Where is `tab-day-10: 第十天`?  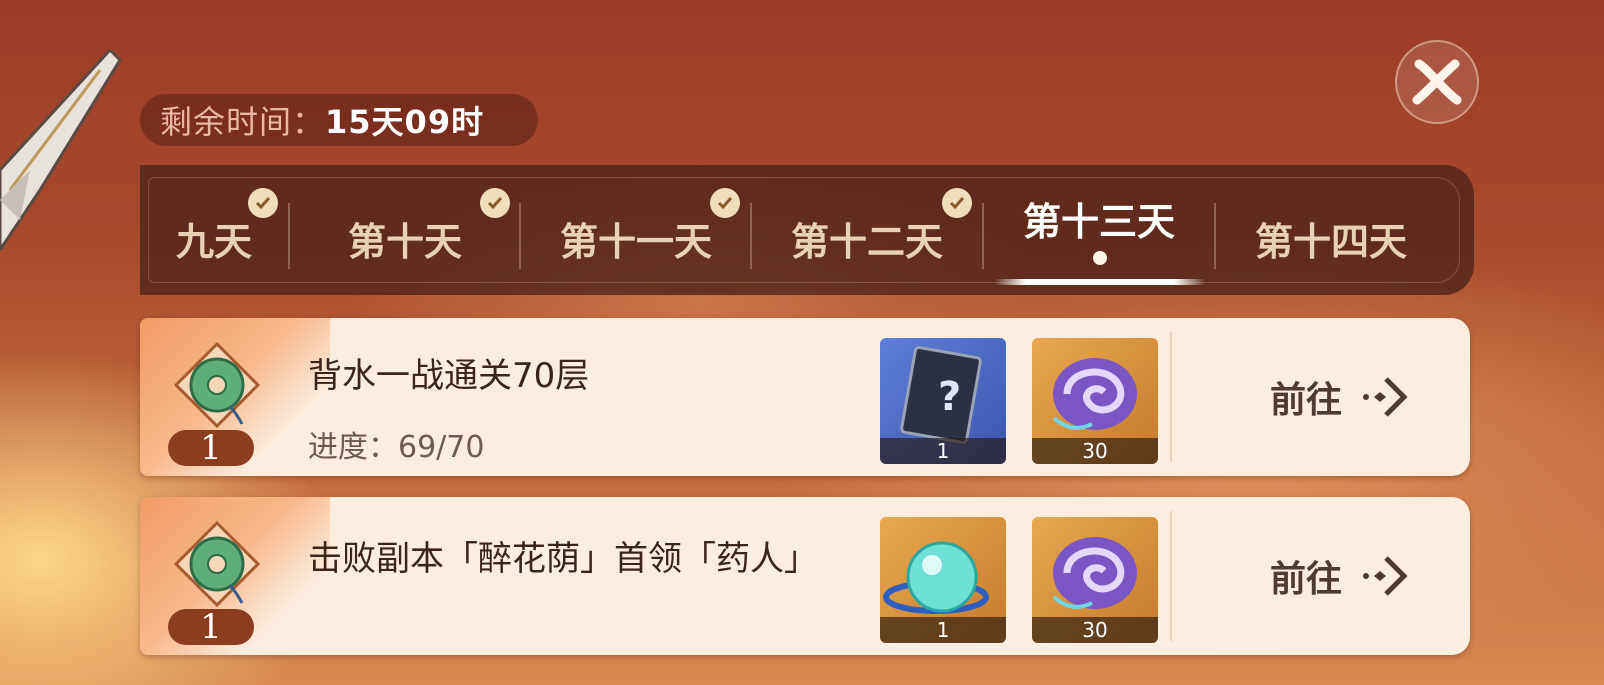
tab-day-10: 第十天 is located at coordinates (405, 230).